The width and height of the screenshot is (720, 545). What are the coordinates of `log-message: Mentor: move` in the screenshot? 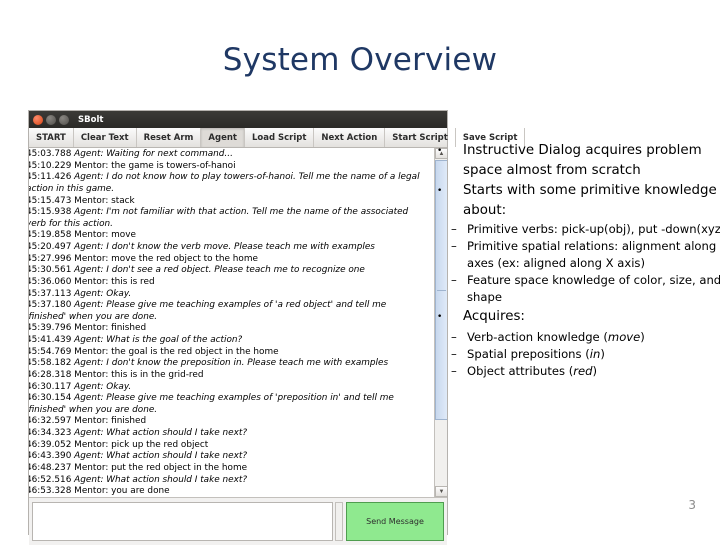 It's located at (105, 235).